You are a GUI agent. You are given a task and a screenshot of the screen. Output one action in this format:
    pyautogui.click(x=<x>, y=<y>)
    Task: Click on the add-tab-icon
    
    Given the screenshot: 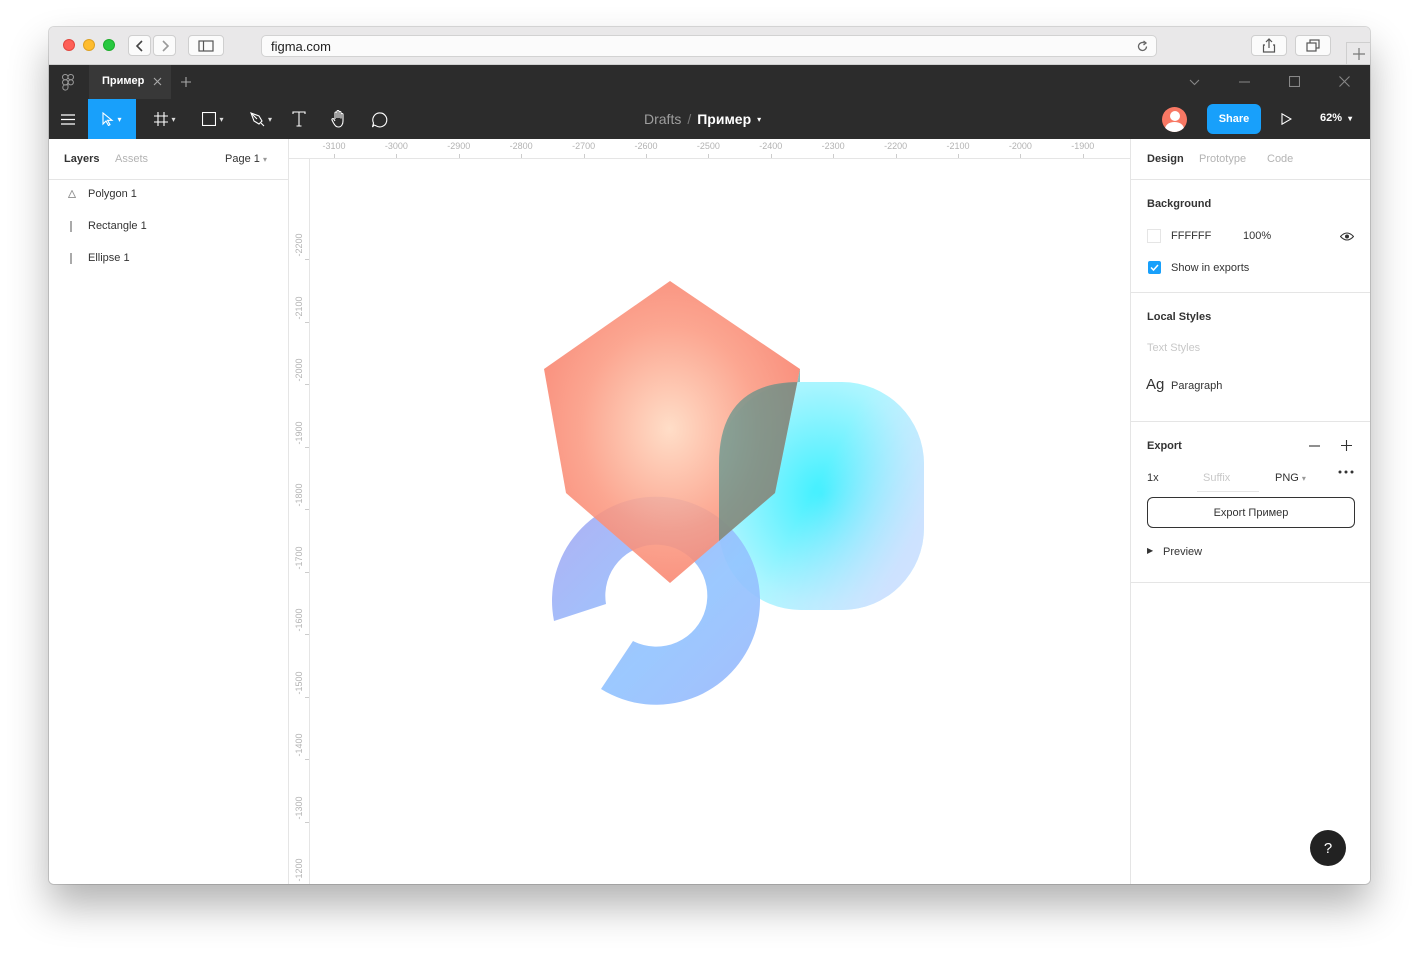 What is the action you would take?
    pyautogui.click(x=186, y=82)
    